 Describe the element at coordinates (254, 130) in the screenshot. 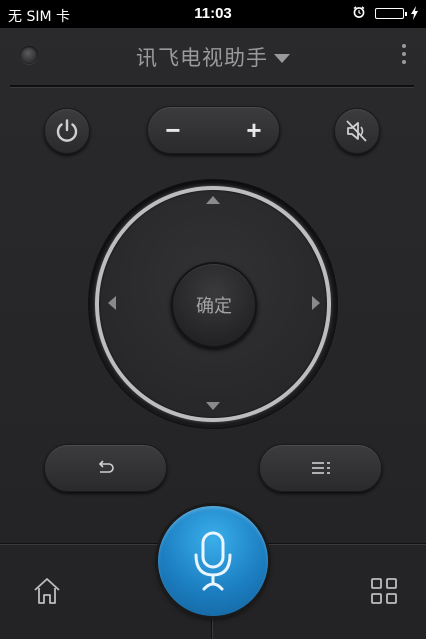

I see `volume-up-button: +` at that location.